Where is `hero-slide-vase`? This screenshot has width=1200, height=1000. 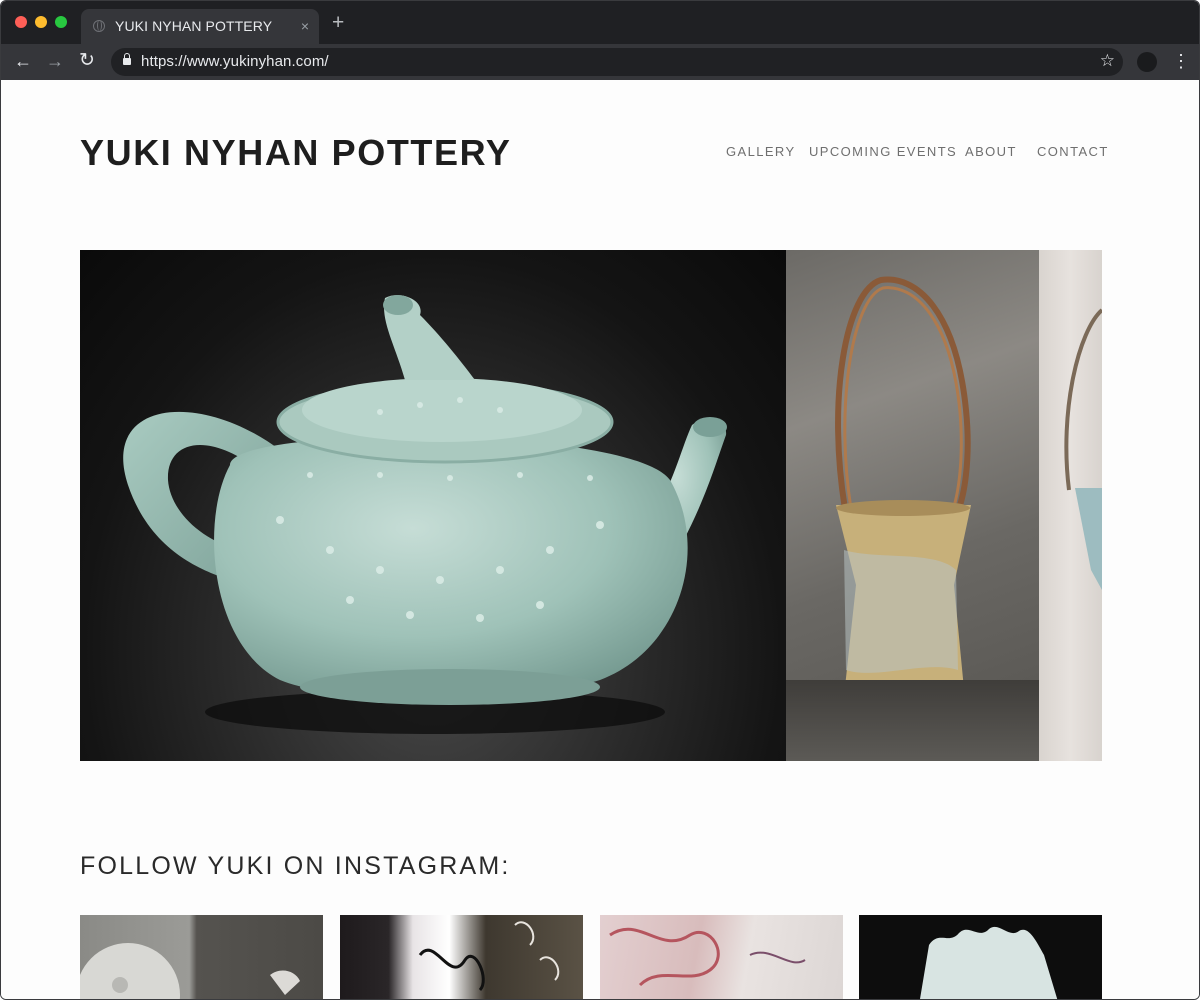
hero-slide-vase is located at coordinates (912, 505).